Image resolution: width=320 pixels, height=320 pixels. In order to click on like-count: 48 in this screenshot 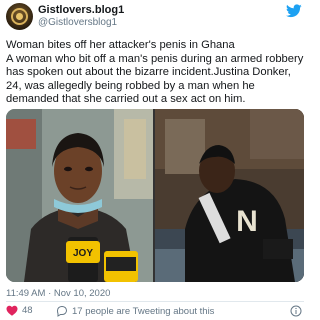, I will do `click(27, 310)`.